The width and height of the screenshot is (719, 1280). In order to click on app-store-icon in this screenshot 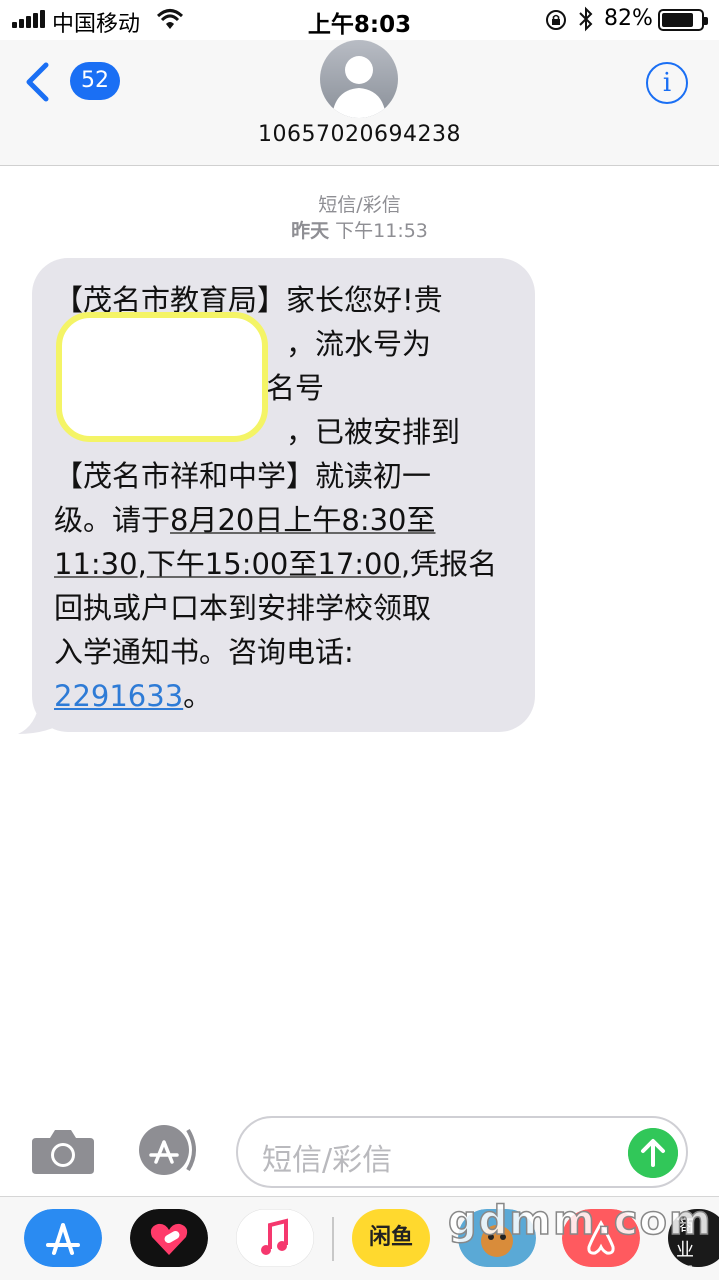, I will do `click(63, 1238)`.